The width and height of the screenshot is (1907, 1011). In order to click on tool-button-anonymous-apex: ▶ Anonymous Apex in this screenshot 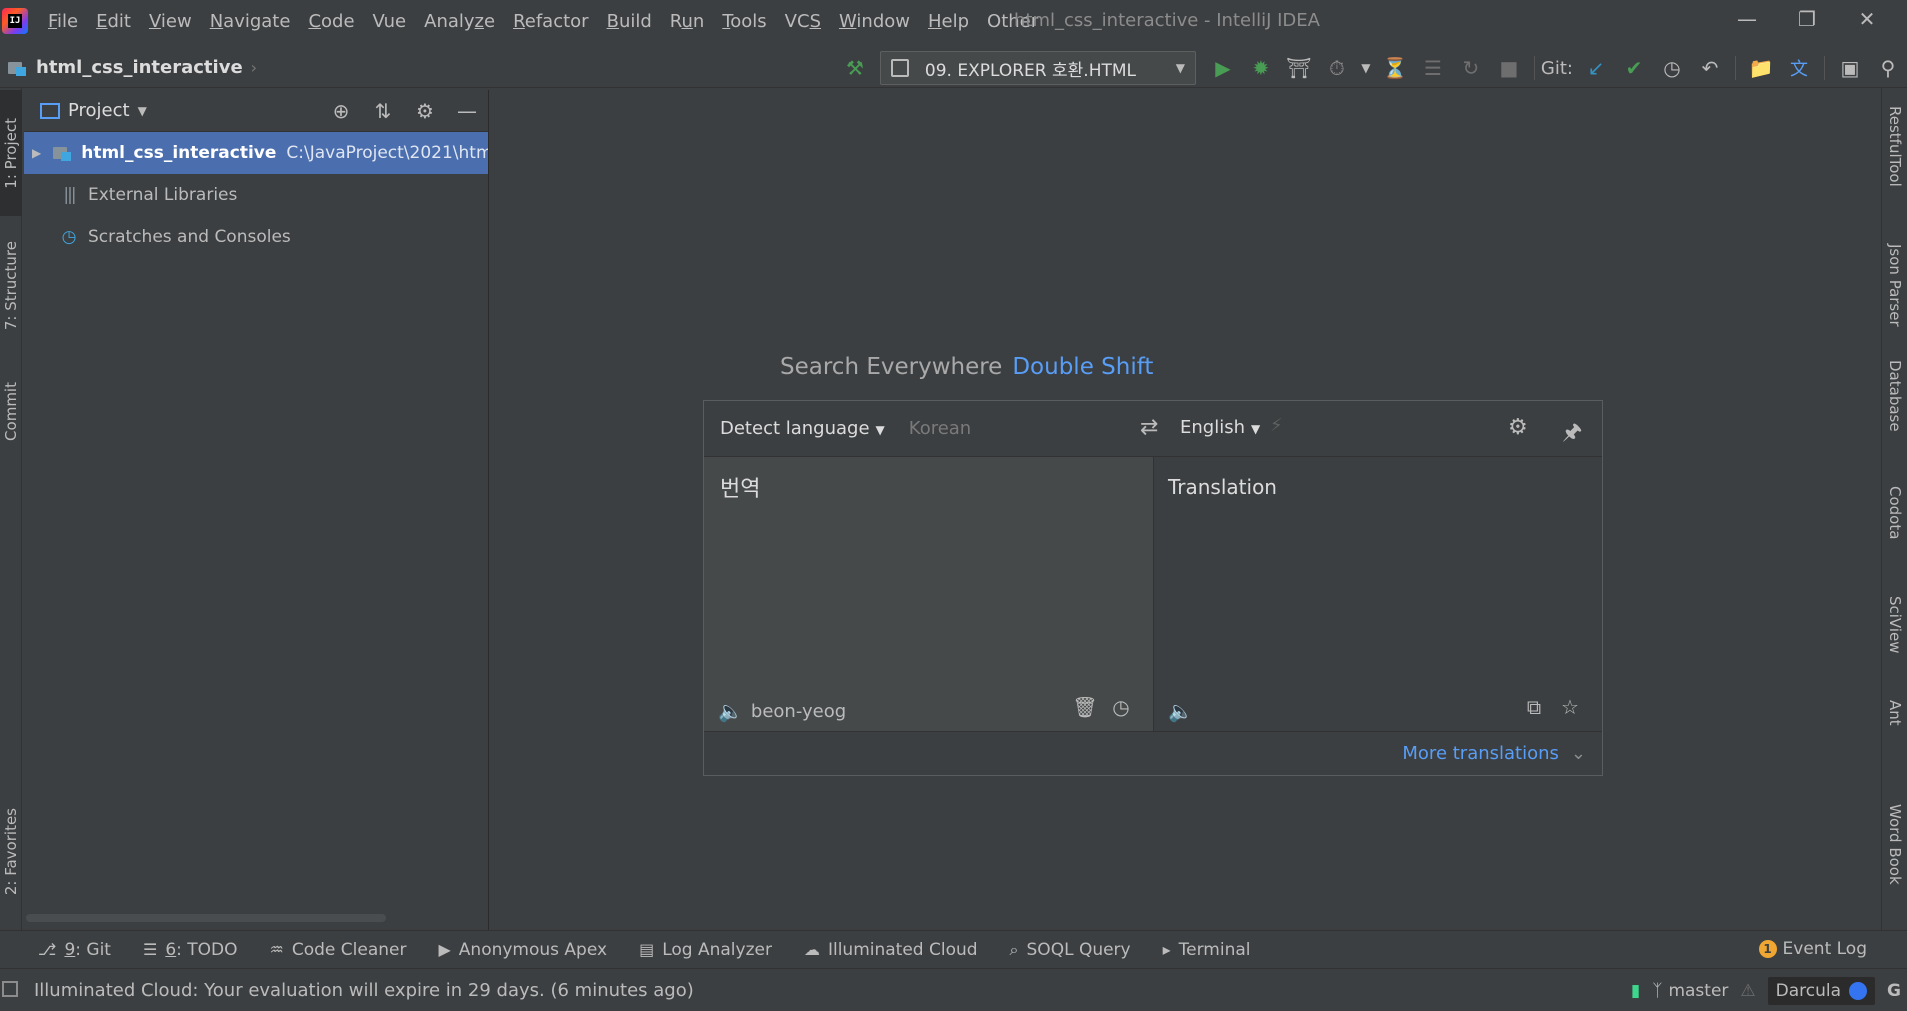, I will do `click(522, 950)`.